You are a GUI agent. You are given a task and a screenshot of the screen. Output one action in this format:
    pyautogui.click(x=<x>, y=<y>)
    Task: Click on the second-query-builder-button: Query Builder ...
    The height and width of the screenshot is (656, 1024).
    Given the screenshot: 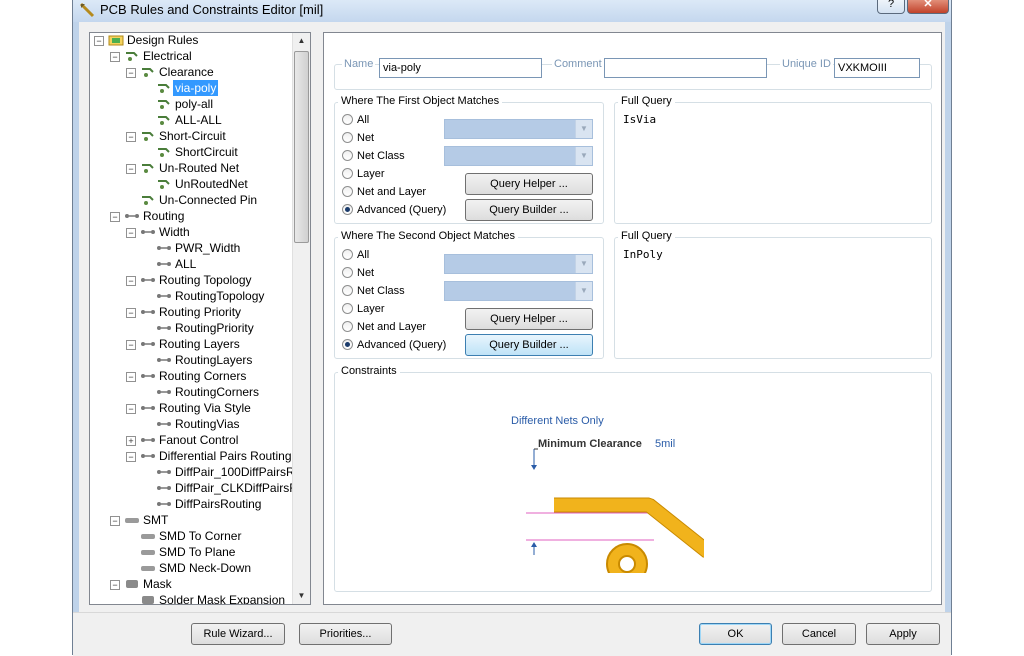 What is the action you would take?
    pyautogui.click(x=529, y=345)
    